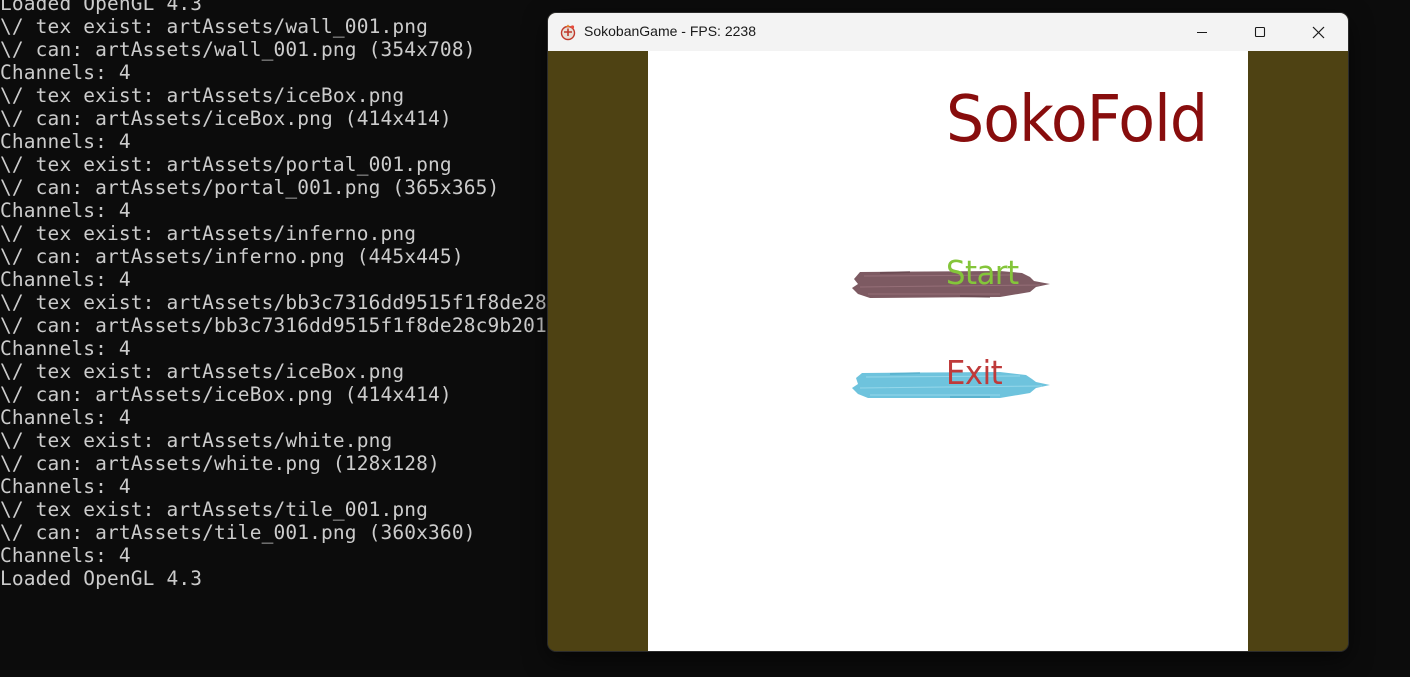 Image resolution: width=1410 pixels, height=677 pixels. I want to click on window-title: SokobanGame - FPS: 2238, so click(670, 31).